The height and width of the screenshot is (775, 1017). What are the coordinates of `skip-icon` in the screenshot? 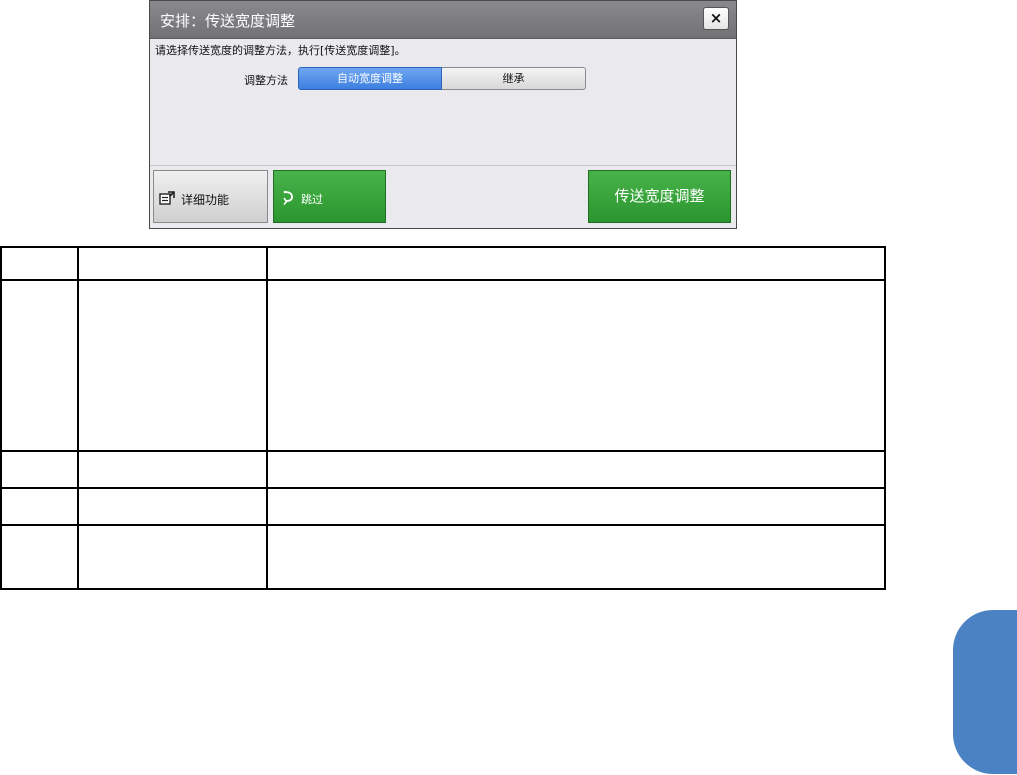 It's located at (288, 198).